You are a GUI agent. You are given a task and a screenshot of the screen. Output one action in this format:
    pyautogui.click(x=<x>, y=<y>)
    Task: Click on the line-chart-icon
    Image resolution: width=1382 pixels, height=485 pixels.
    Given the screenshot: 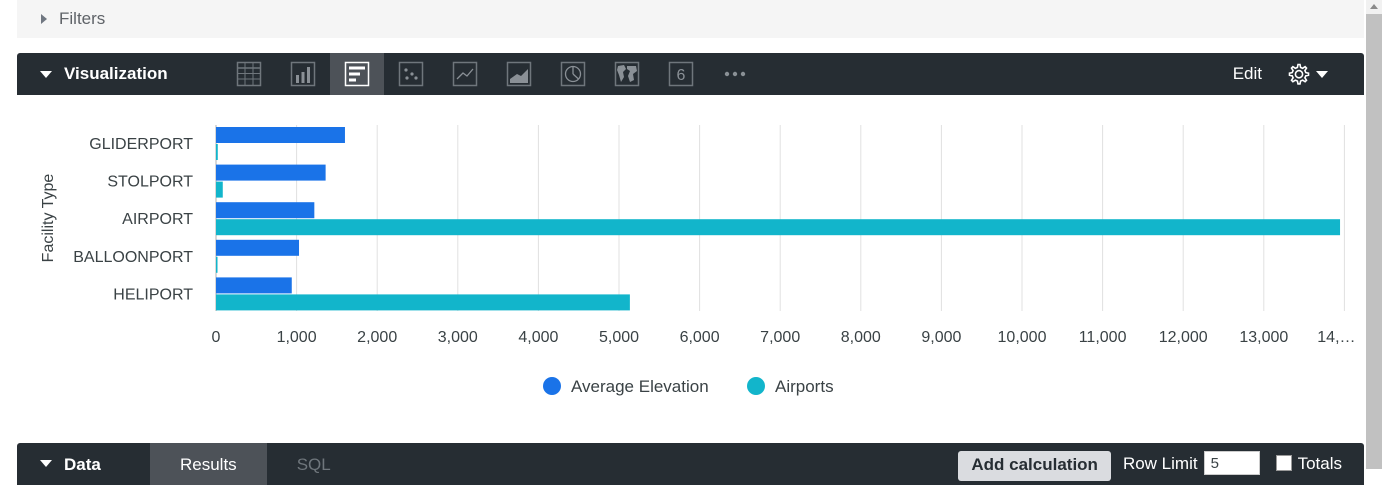 What is the action you would take?
    pyautogui.click(x=465, y=74)
    